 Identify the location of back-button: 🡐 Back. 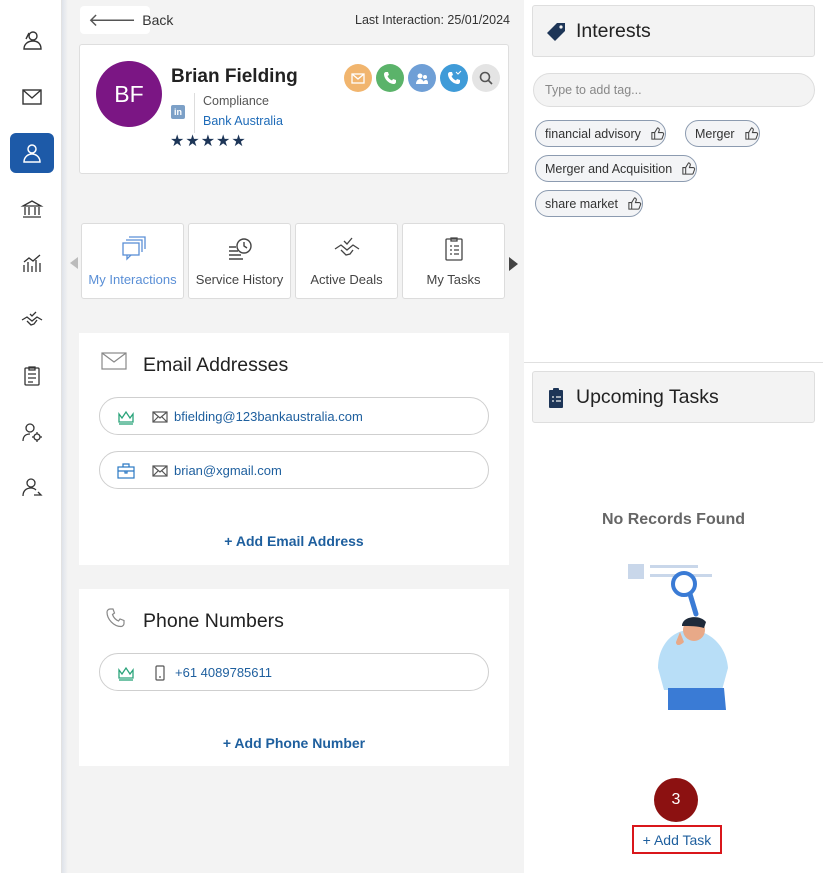
(126, 20).